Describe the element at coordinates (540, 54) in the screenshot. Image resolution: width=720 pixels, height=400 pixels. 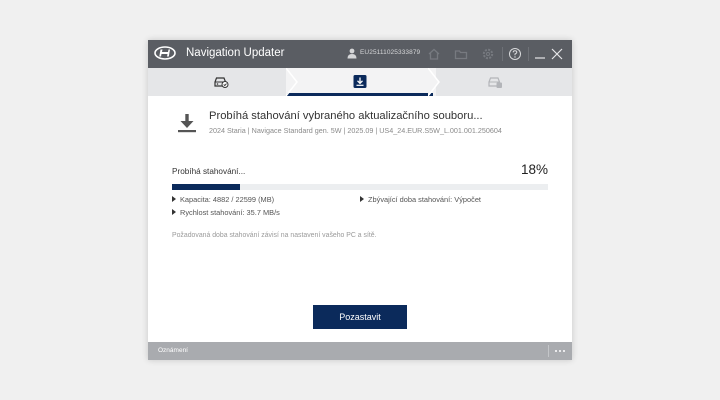
I see `minimize-icon` at that location.